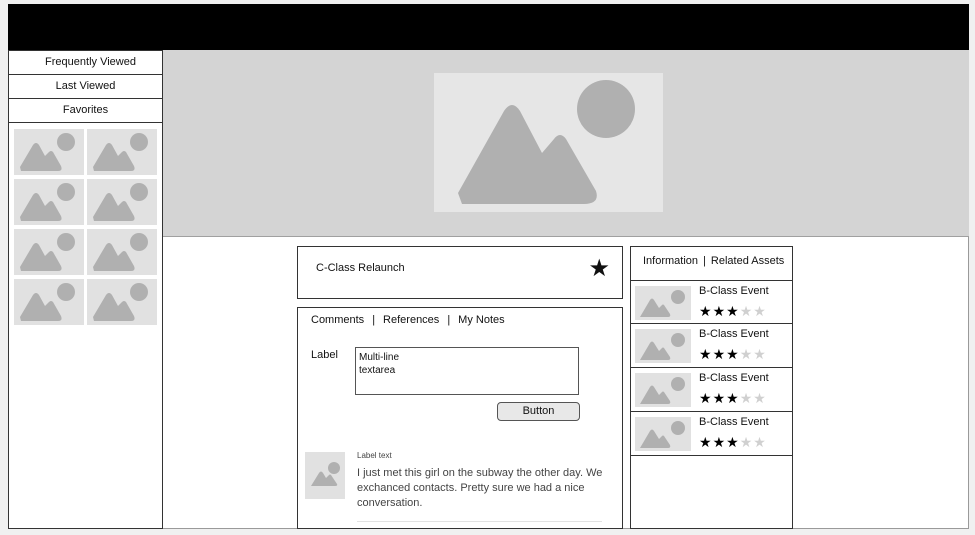  What do you see at coordinates (548, 142) in the screenshot?
I see `hero-image-placeholder-icon` at bounding box center [548, 142].